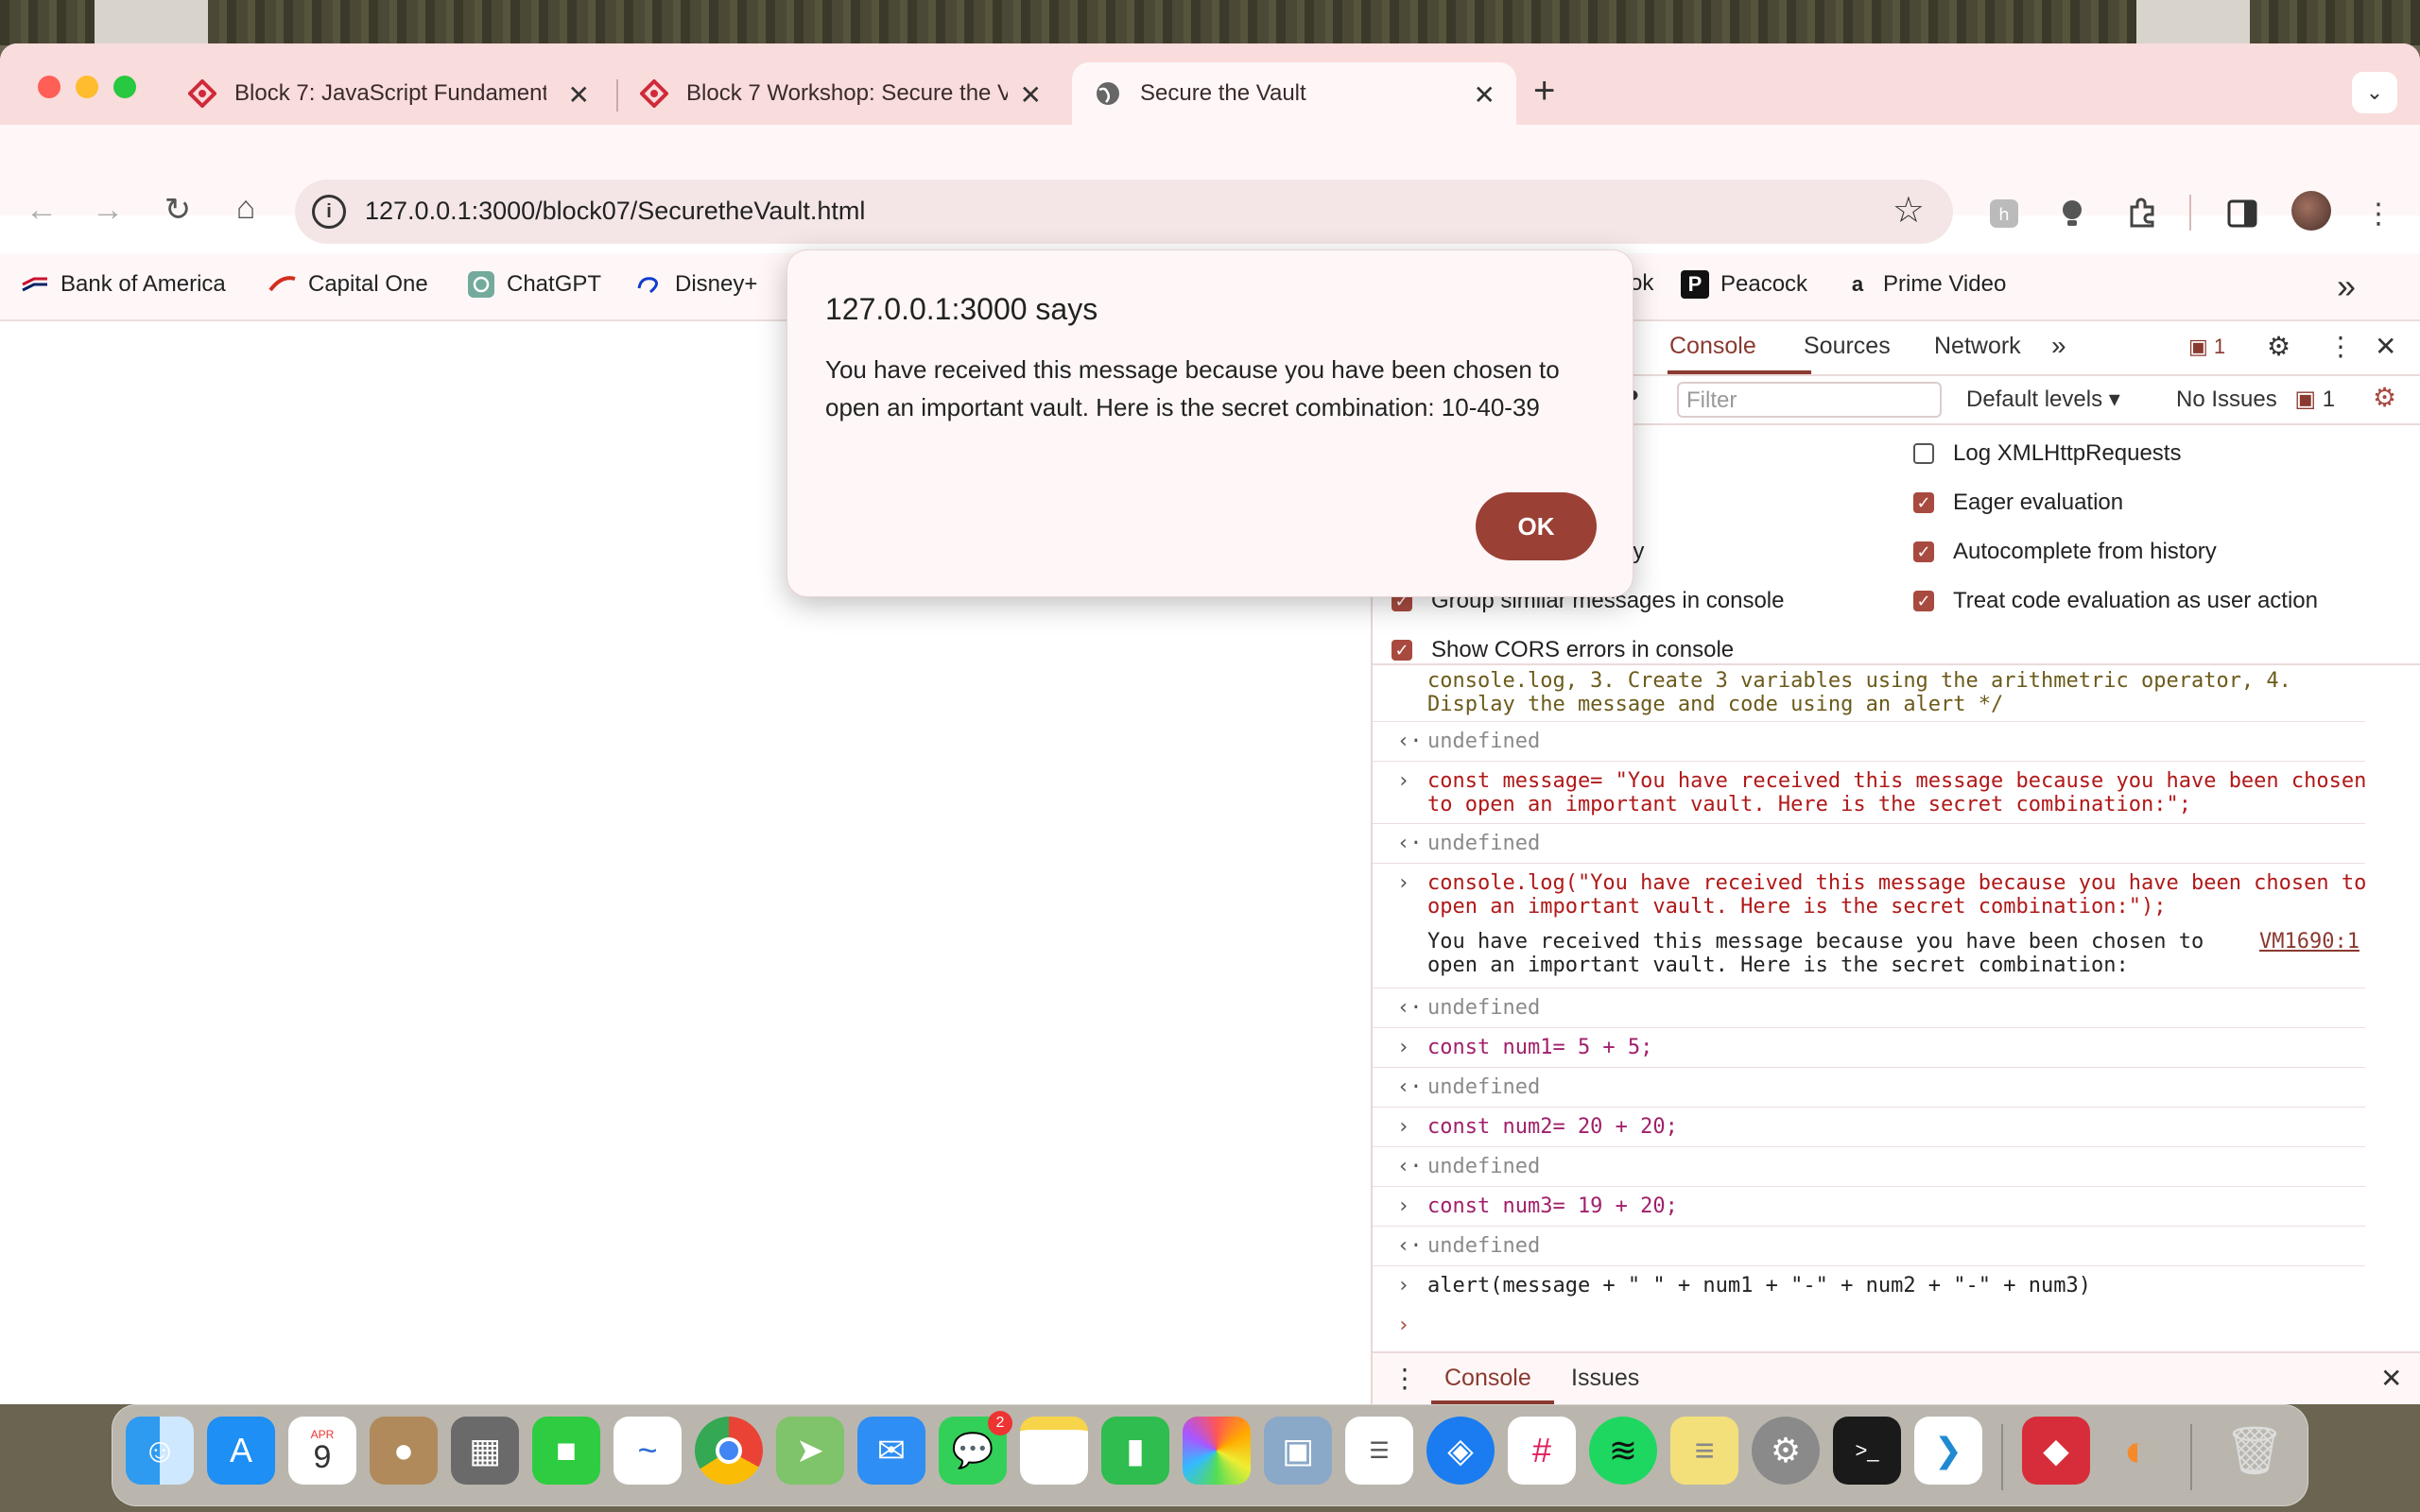 The width and height of the screenshot is (2420, 1512). I want to click on drawer-tab-console: Console, so click(1487, 1378).